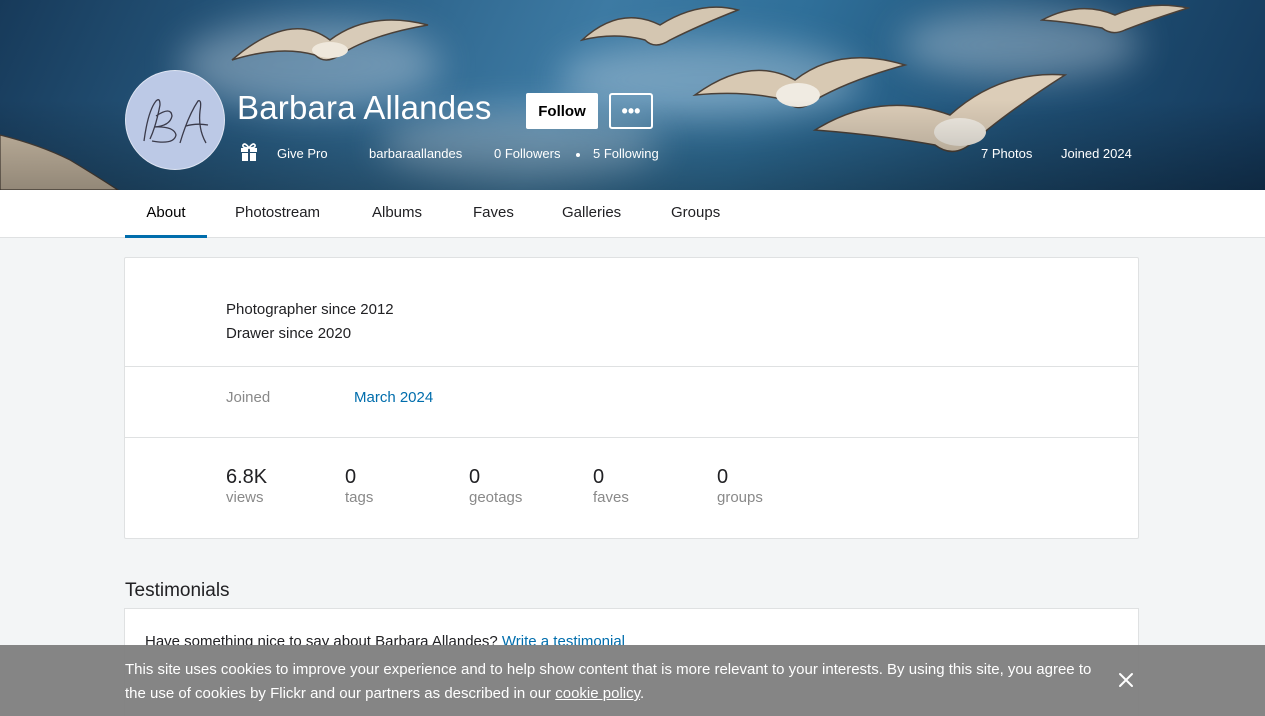 The width and height of the screenshot is (1265, 716). I want to click on testimonials-heading: Testimonials, so click(177, 590).